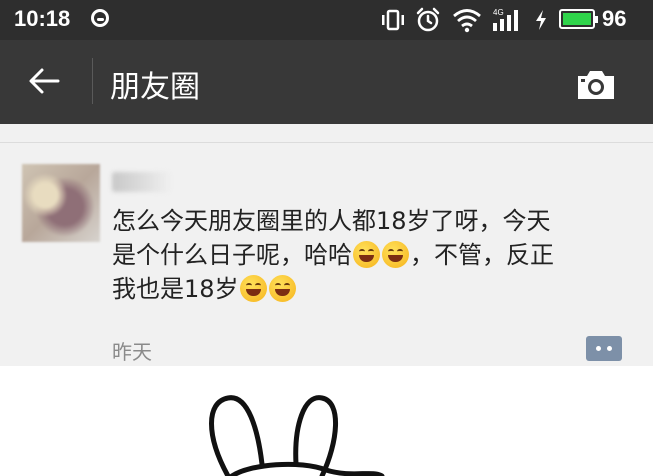 The height and width of the screenshot is (476, 653). What do you see at coordinates (428, 19) in the screenshot?
I see `alarm-icon` at bounding box center [428, 19].